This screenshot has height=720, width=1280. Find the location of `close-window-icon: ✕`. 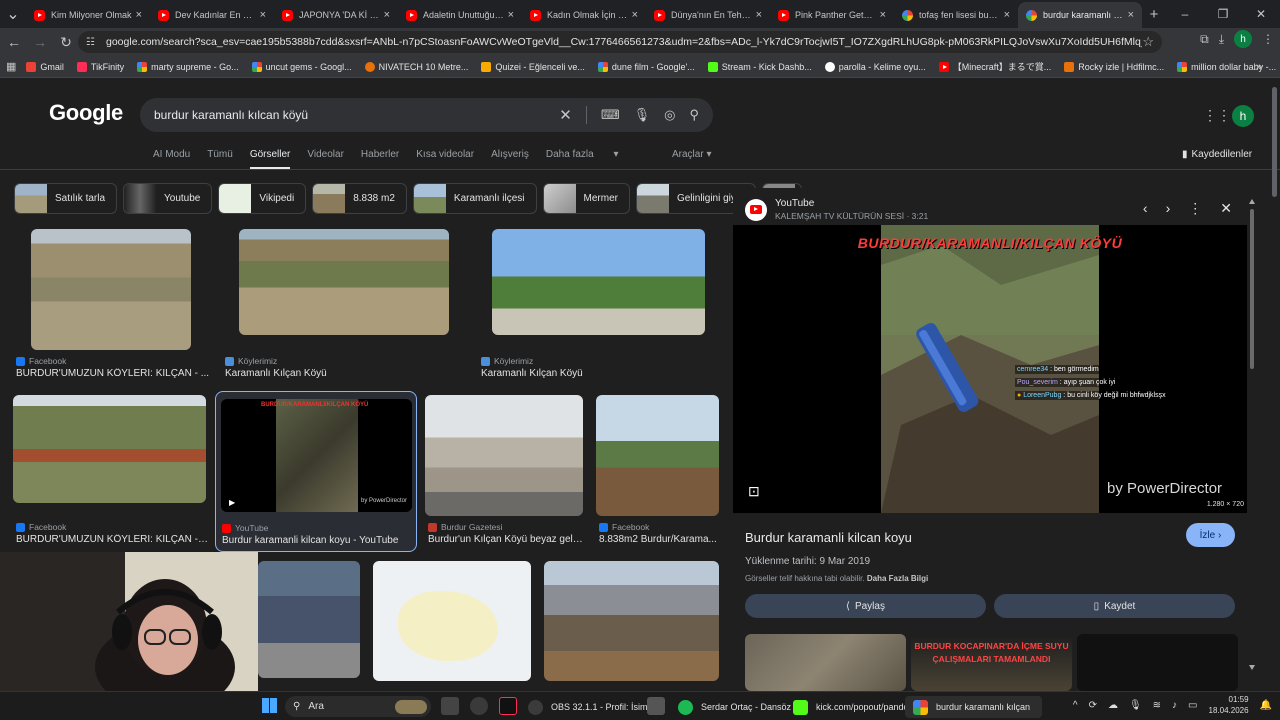

close-window-icon: ✕ is located at coordinates (1261, 14).